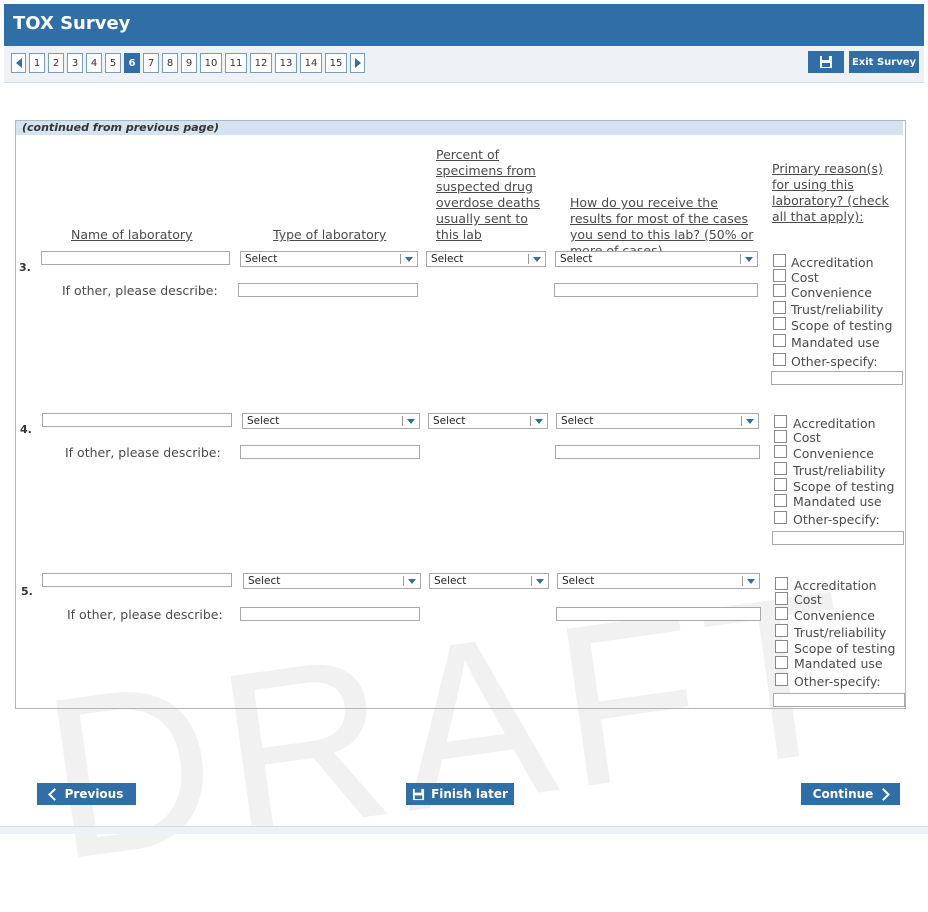  What do you see at coordinates (25, 267) in the screenshot?
I see `row-number: 3.` at bounding box center [25, 267].